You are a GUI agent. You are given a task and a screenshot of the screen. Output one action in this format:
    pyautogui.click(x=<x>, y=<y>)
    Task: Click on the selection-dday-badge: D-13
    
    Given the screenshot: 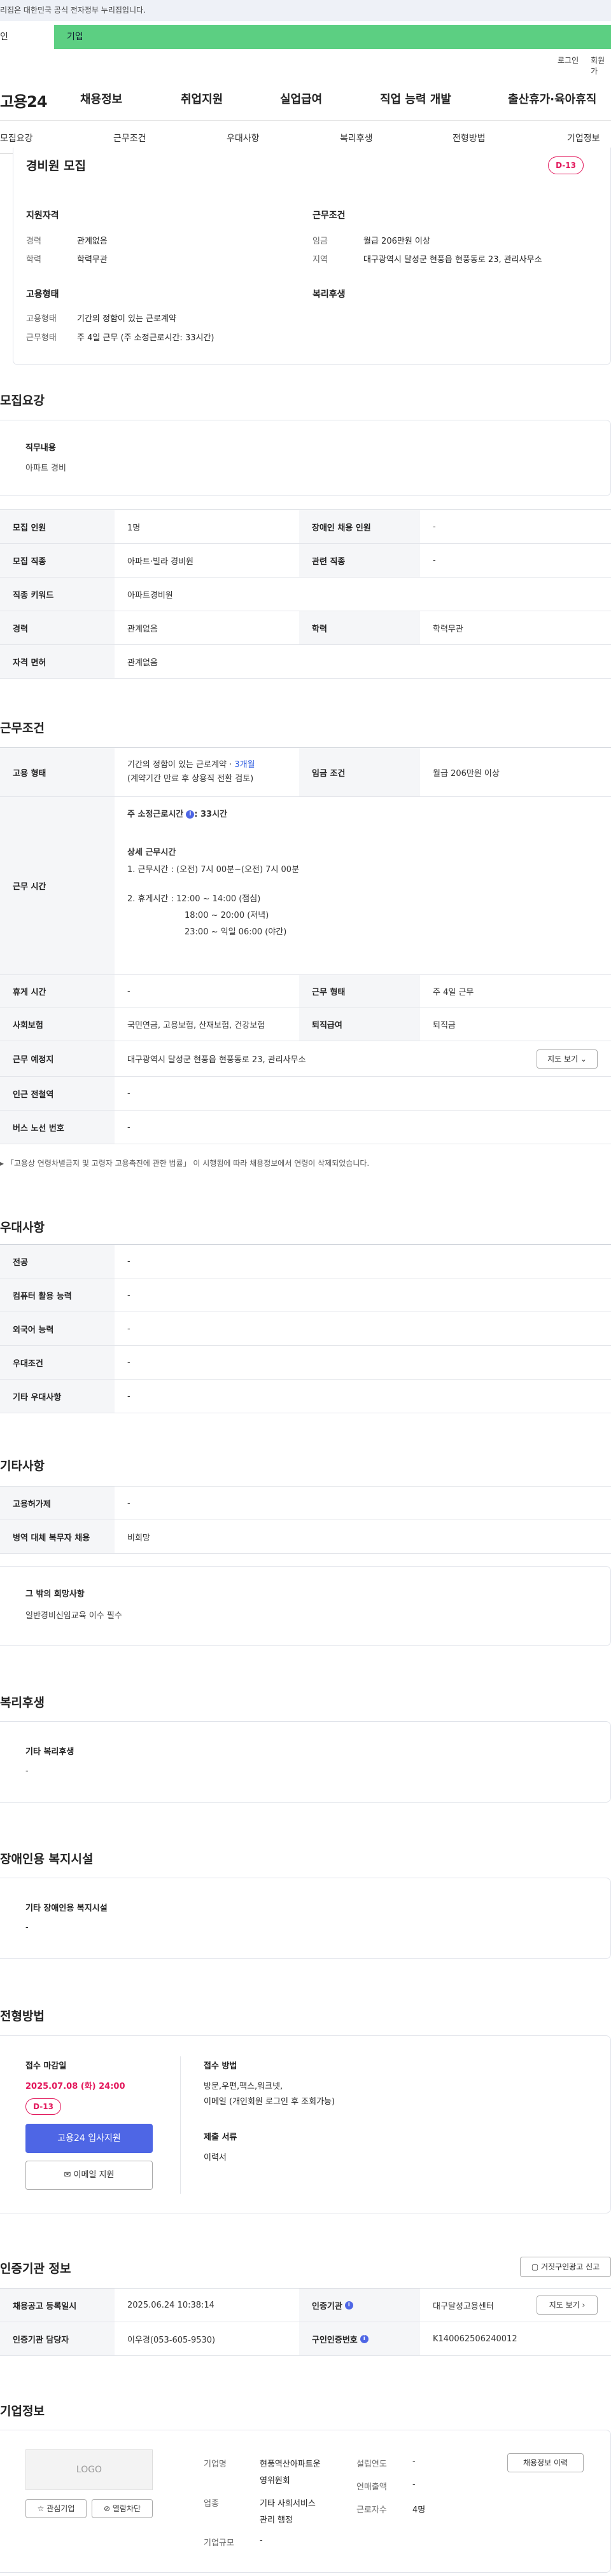 What is the action you would take?
    pyautogui.click(x=43, y=2106)
    